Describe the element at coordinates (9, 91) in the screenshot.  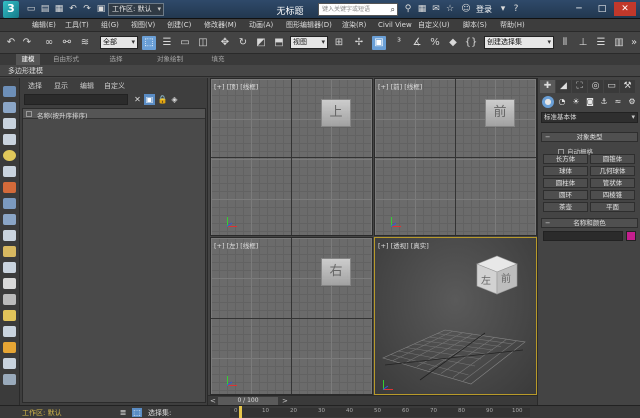
I see `display-none-icon` at that location.